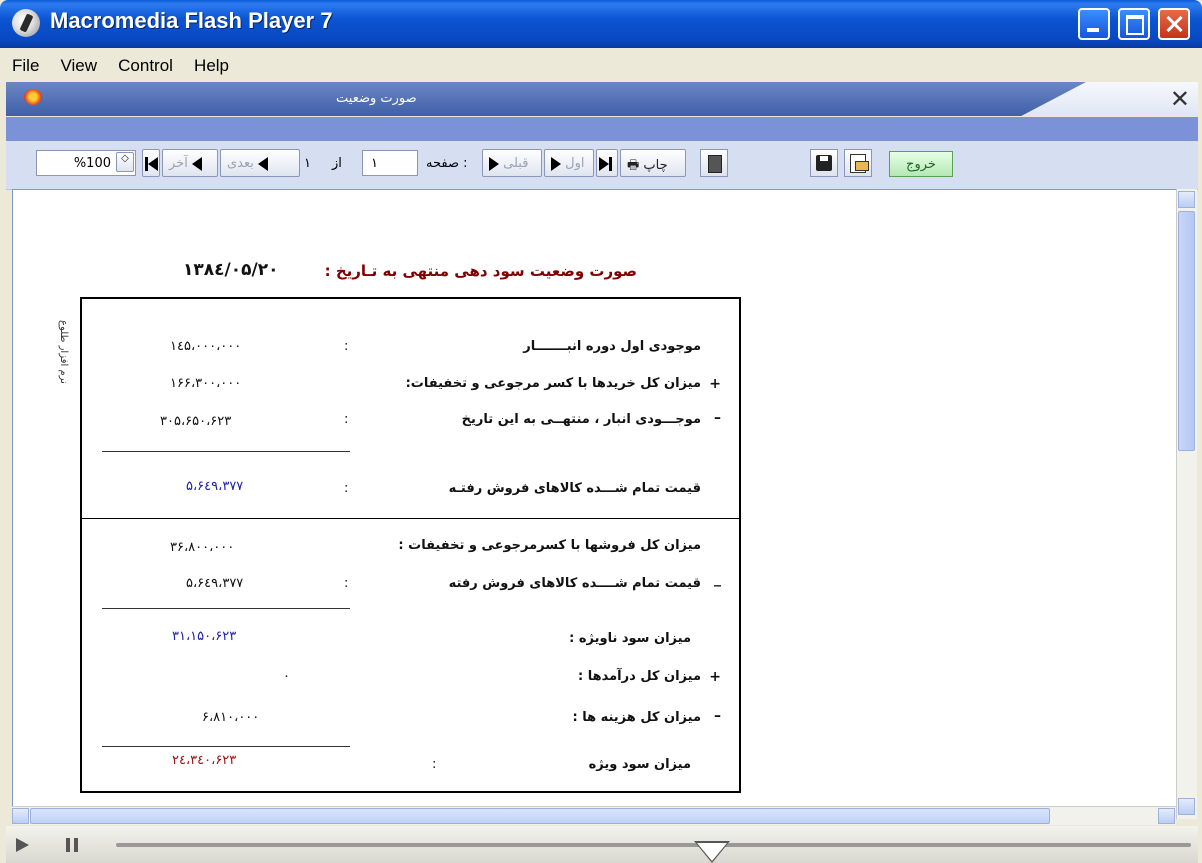 The width and height of the screenshot is (1202, 863). Describe the element at coordinates (655, 165) in the screenshot. I see `print-label: چاپ` at that location.